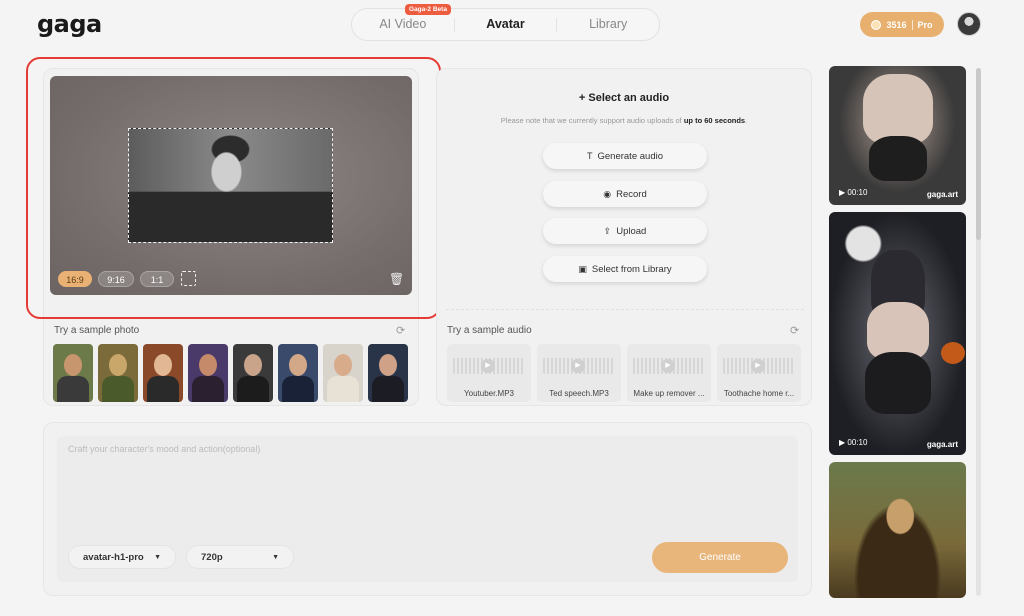 The image size is (1024, 616). Describe the element at coordinates (396, 279) in the screenshot. I see `trash-icon: 🗑` at that location.